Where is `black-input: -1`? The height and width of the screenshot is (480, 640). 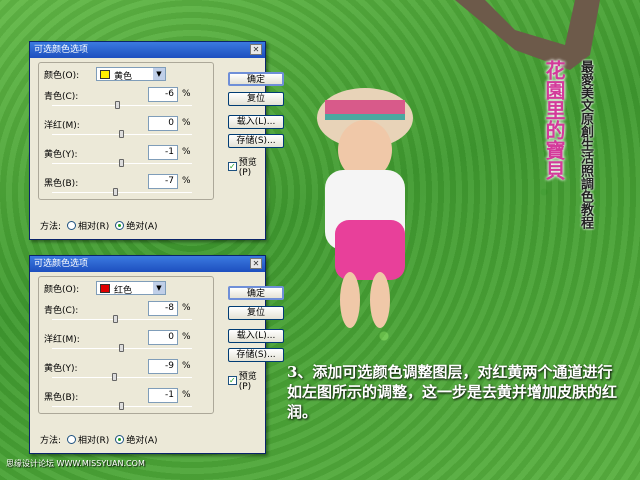
black-input: -1 is located at coordinates (163, 395).